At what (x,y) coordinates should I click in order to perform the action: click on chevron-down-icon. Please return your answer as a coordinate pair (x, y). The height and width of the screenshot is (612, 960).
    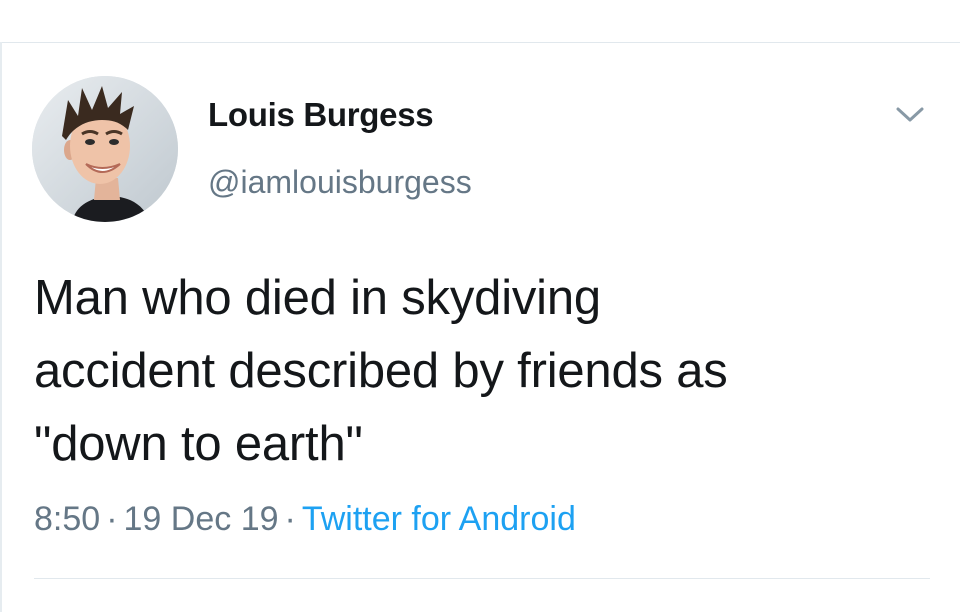
    Looking at the image, I should click on (910, 114).